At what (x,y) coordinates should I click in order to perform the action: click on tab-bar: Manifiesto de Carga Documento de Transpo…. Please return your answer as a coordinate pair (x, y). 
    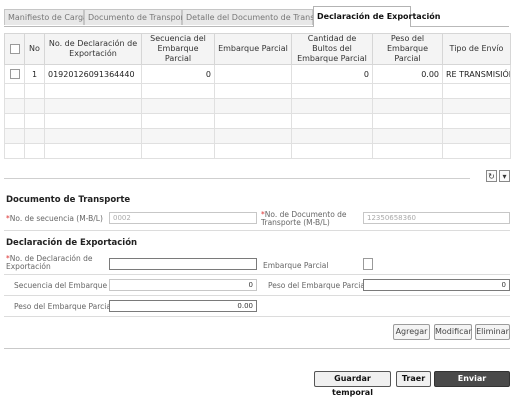
    Looking at the image, I should click on (256, 16).